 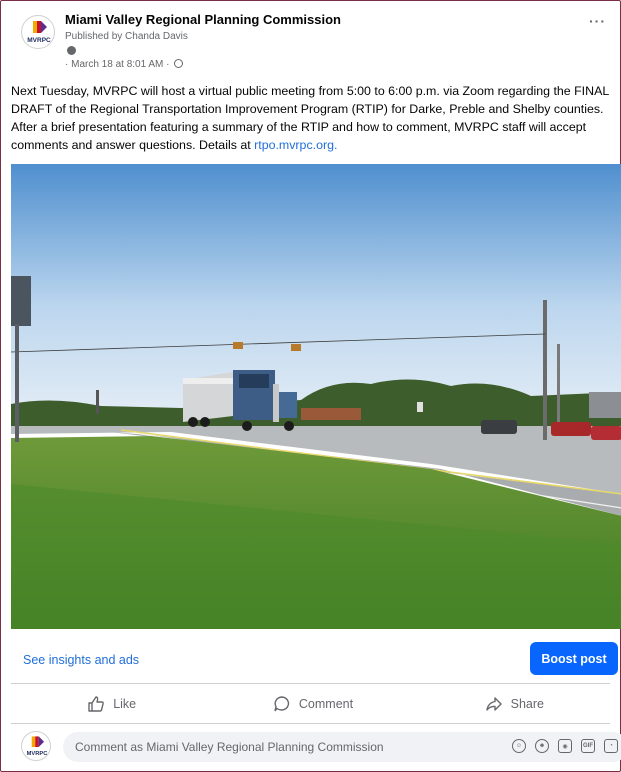 I want to click on camera-icon: ◉, so click(x=565, y=746).